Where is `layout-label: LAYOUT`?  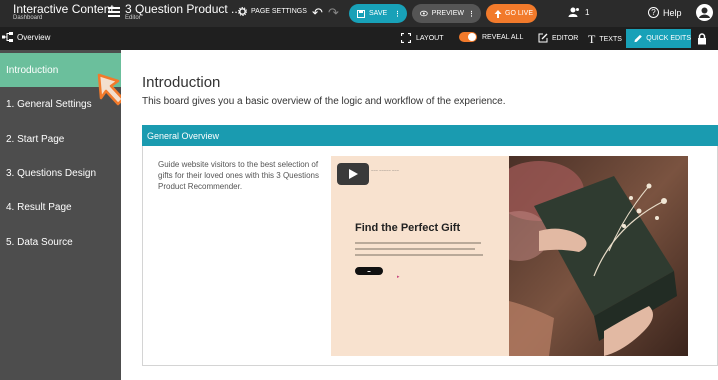
layout-label: LAYOUT is located at coordinates (430, 38).